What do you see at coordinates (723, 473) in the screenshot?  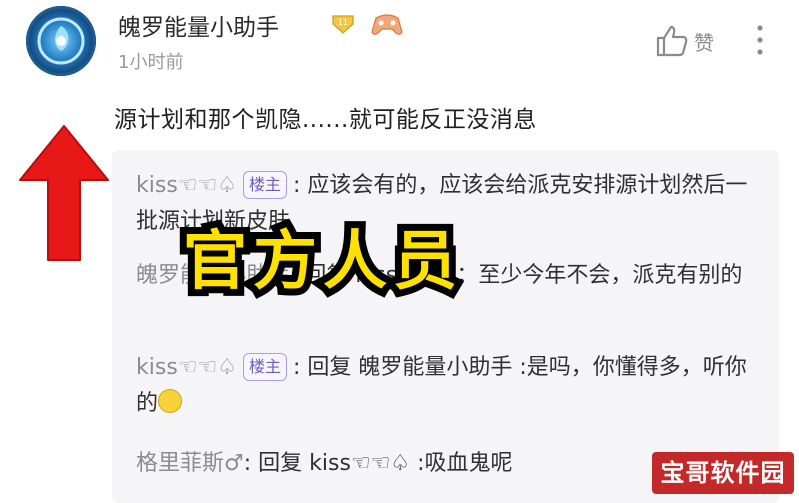 I see `watermark: 宝哥软件园` at bounding box center [723, 473].